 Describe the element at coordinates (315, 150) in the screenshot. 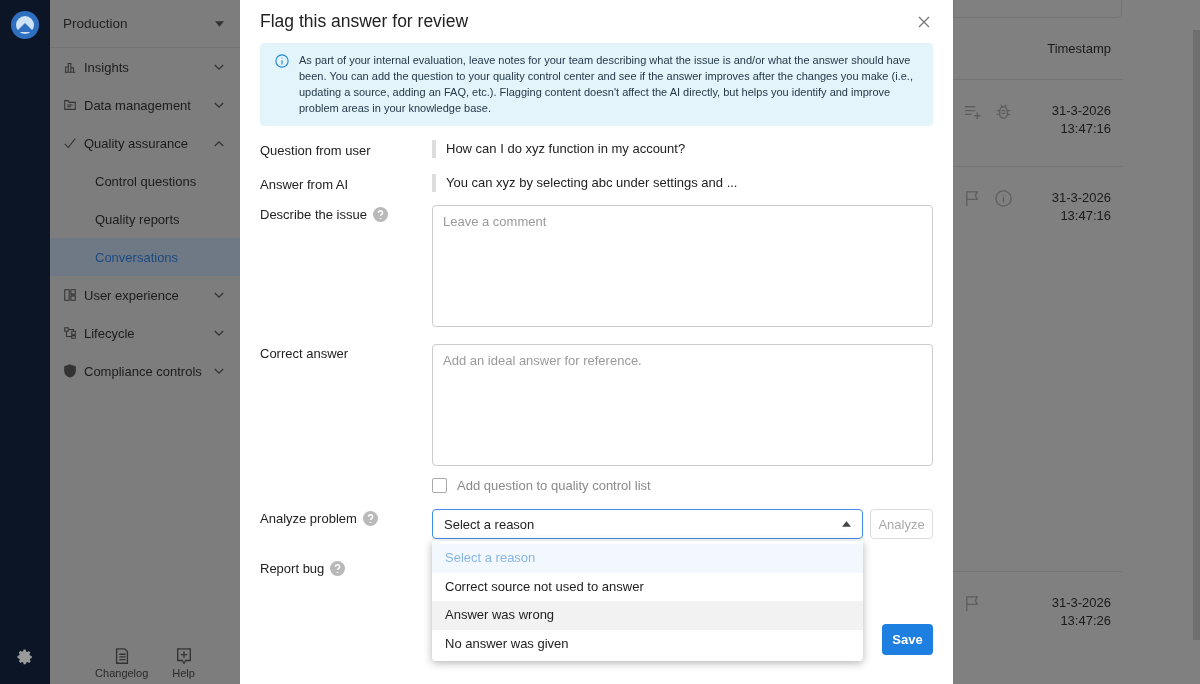

I see `field-label: Question from user` at that location.